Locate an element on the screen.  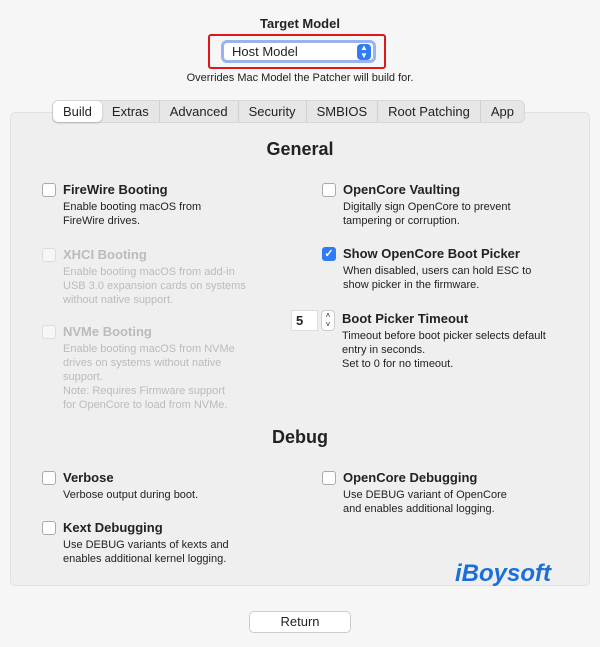
firewire-checkbox is located at coordinates (49, 190).